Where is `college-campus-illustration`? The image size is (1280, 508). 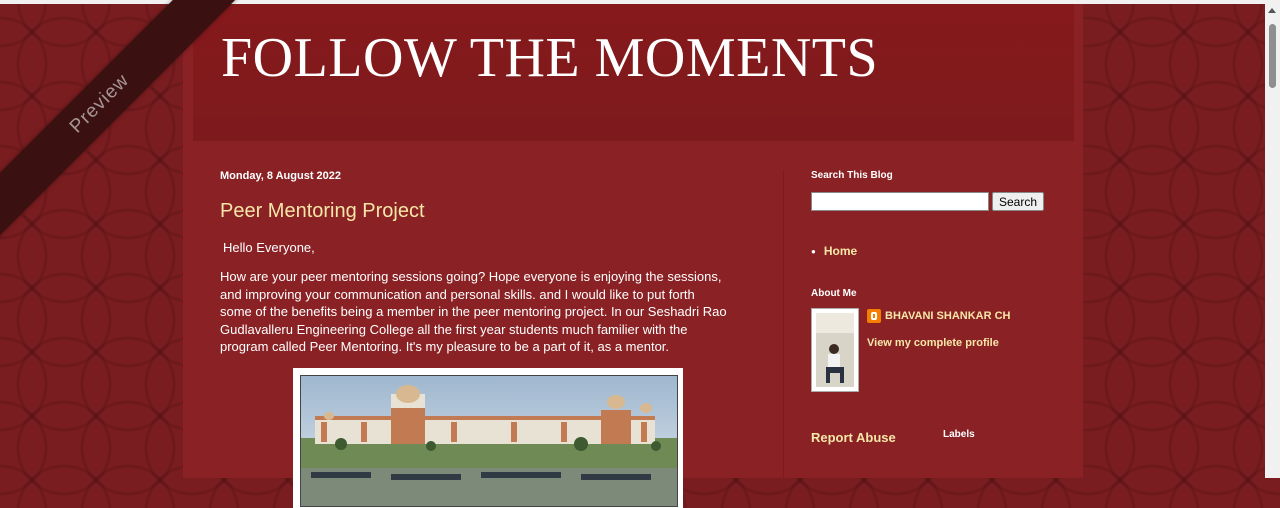
college-campus-illustration is located at coordinates (489, 441).